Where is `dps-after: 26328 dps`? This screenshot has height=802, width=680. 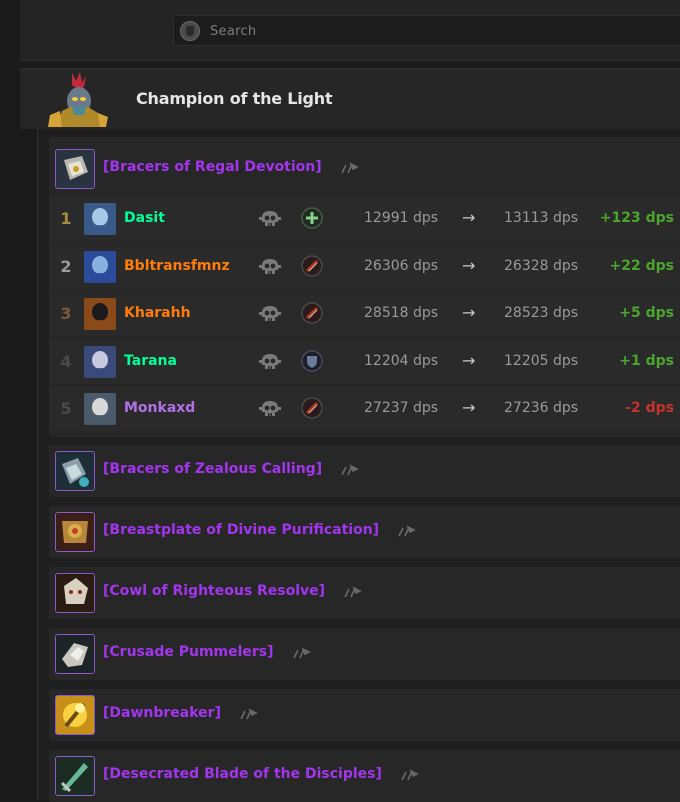
dps-after: 26328 dps is located at coordinates (541, 265).